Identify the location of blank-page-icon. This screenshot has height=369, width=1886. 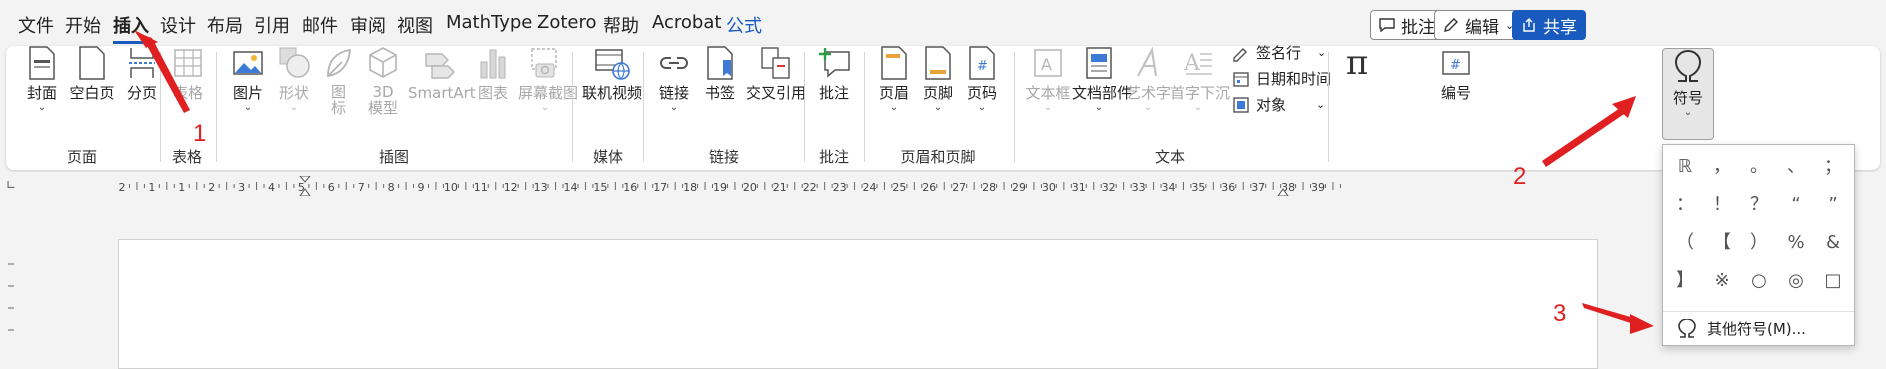
(92, 63).